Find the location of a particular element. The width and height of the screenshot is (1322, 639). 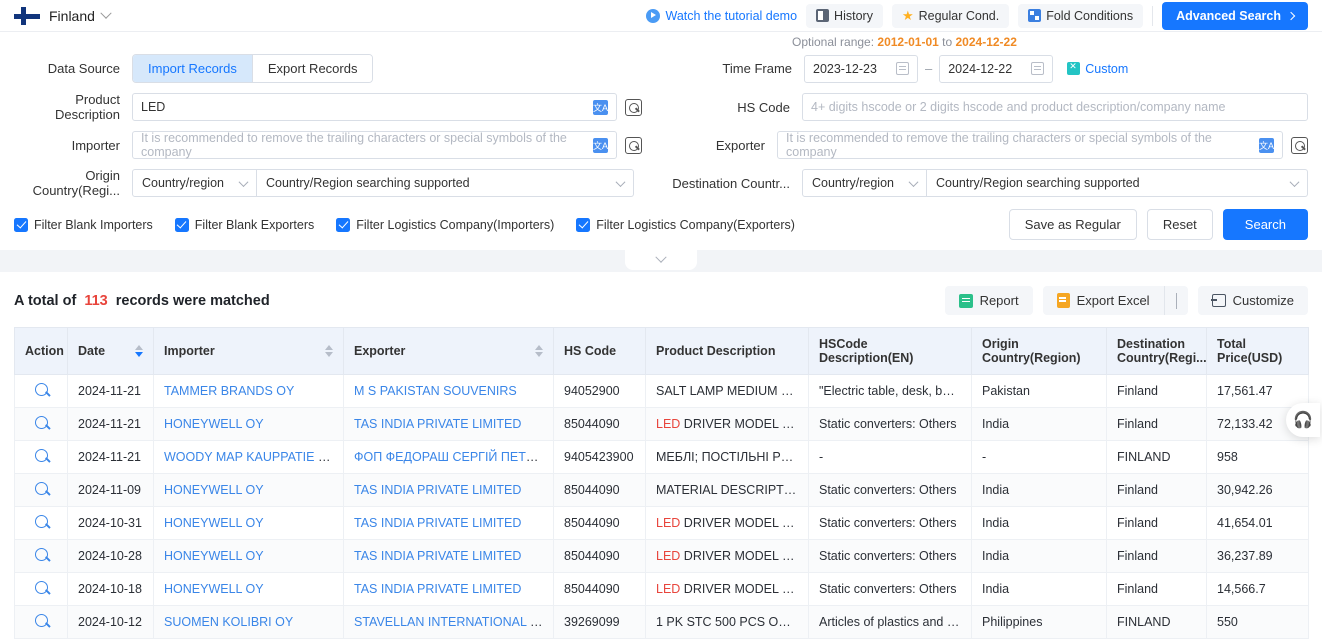

date-from-input: 2023-12-23 is located at coordinates (861, 68).